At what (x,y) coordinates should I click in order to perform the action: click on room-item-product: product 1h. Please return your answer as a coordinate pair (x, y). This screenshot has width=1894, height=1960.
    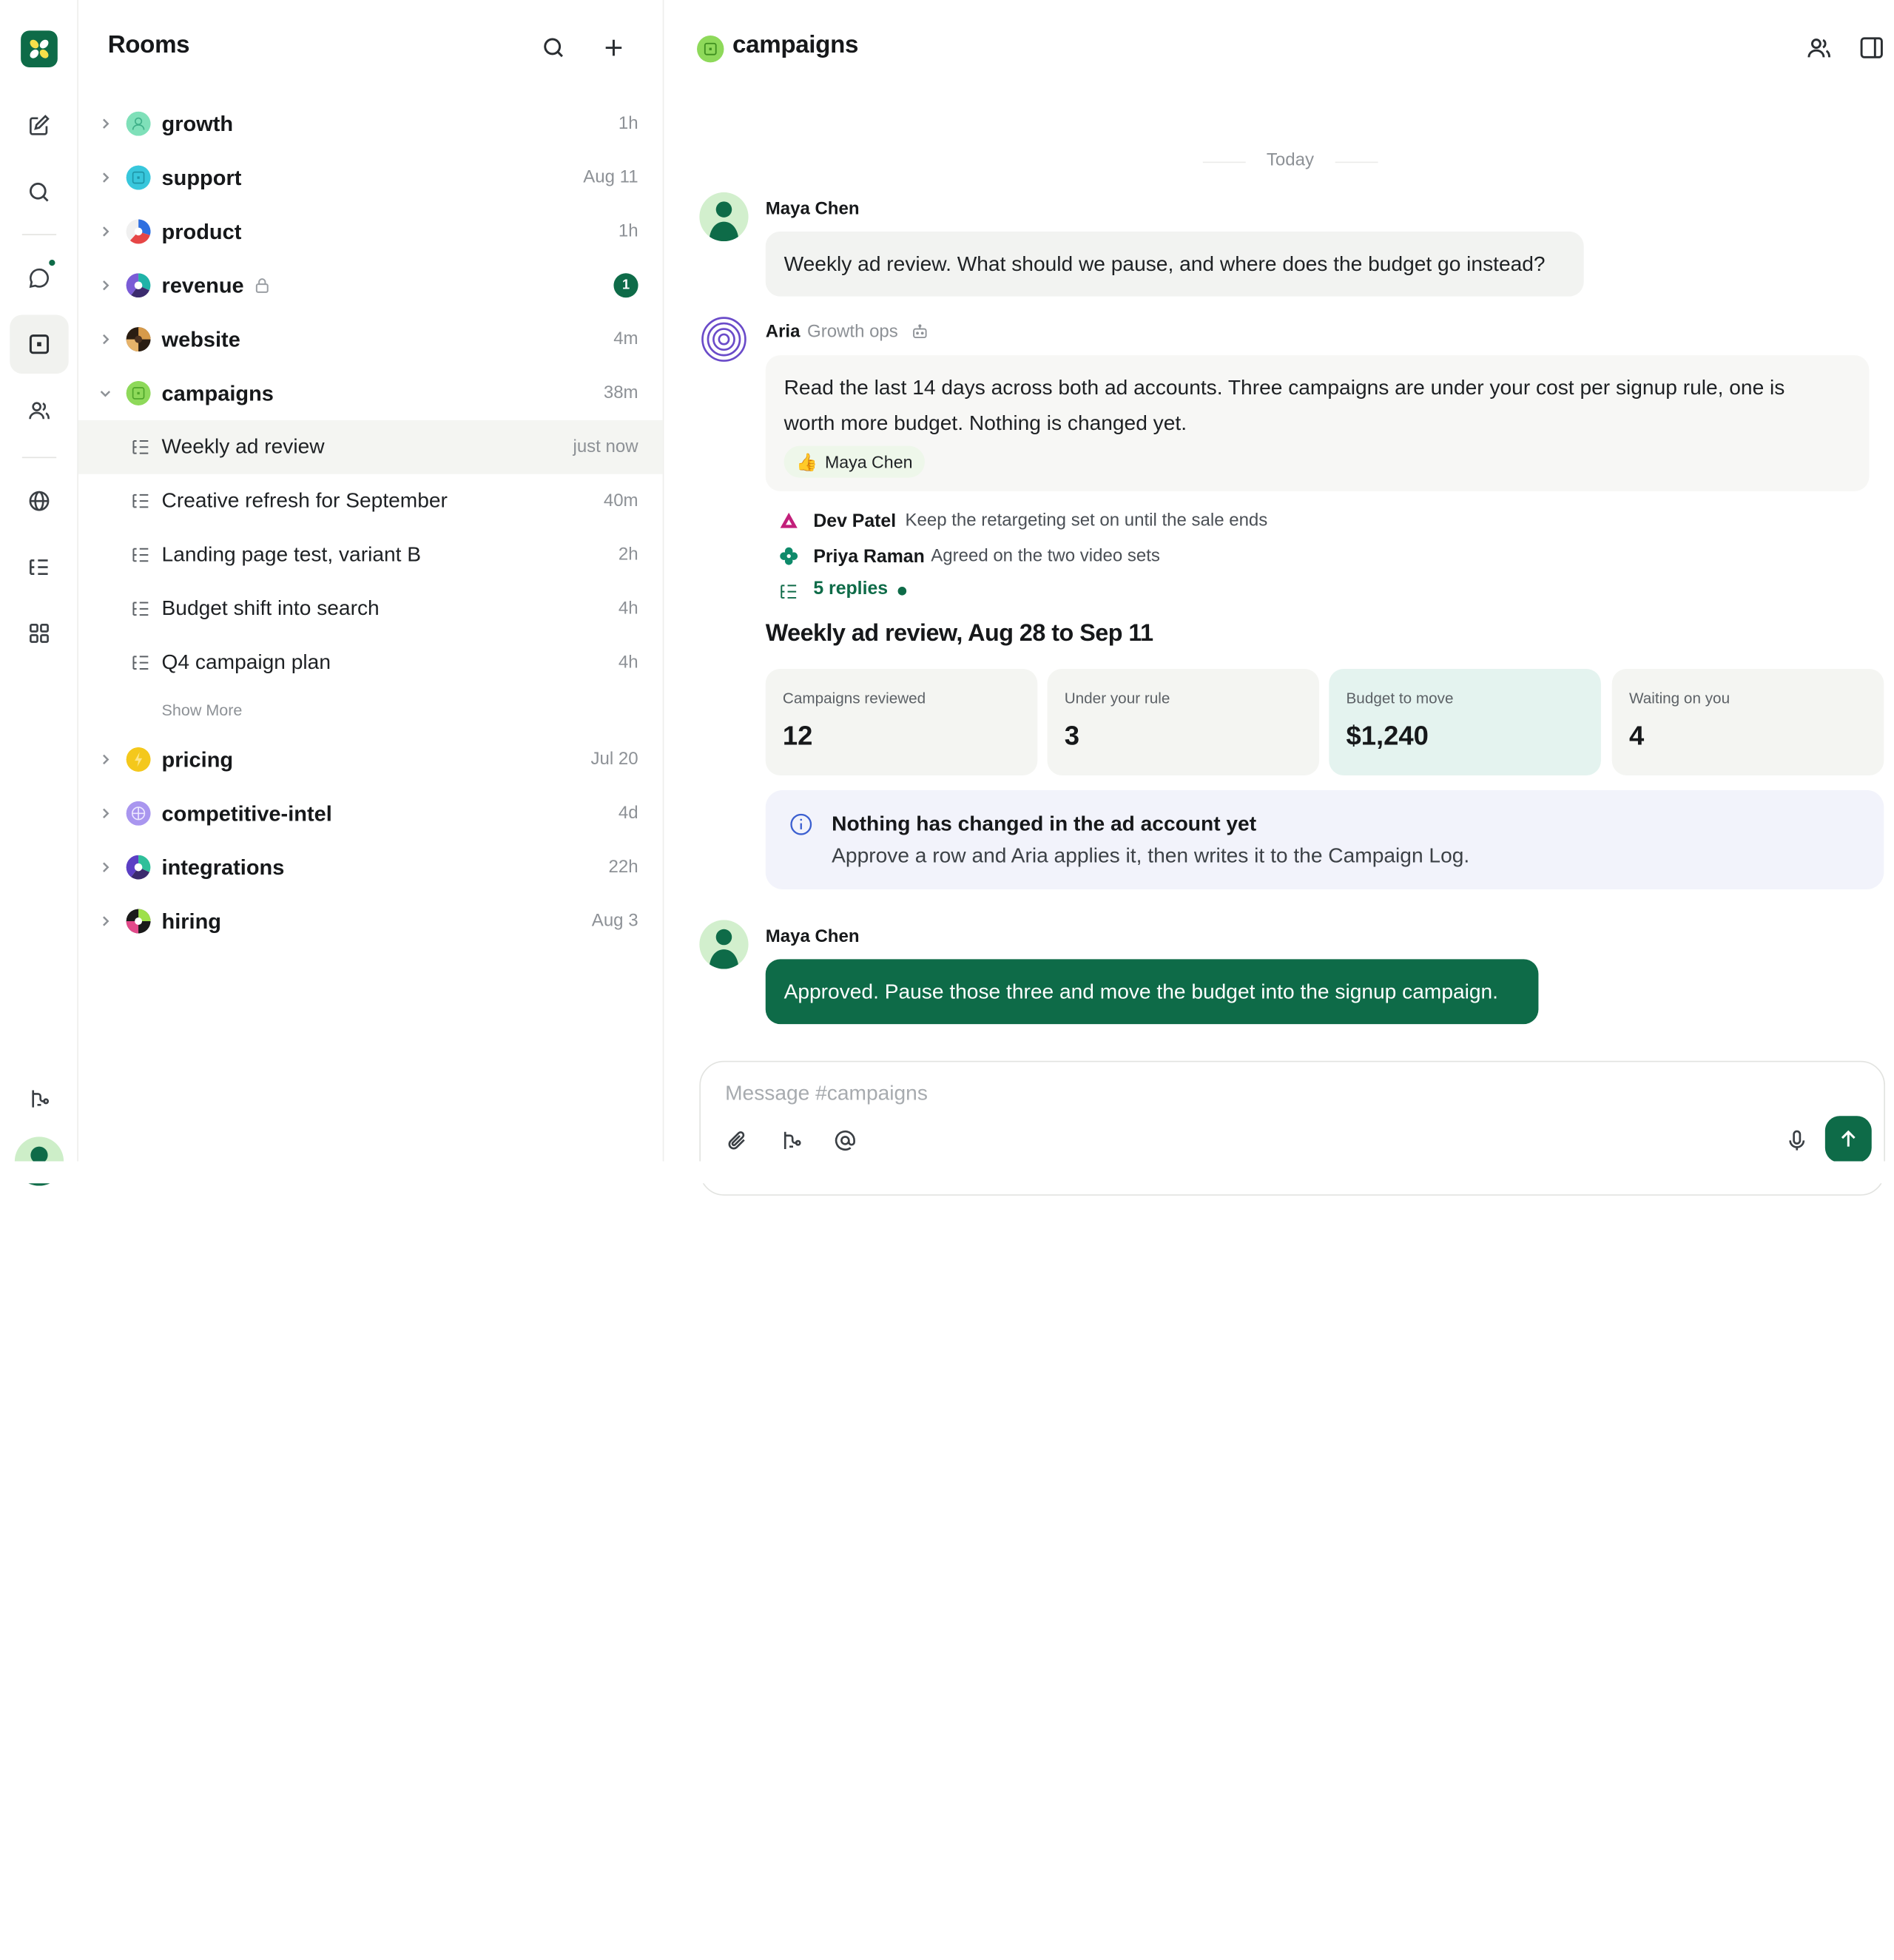
    Looking at the image, I should click on (371, 231).